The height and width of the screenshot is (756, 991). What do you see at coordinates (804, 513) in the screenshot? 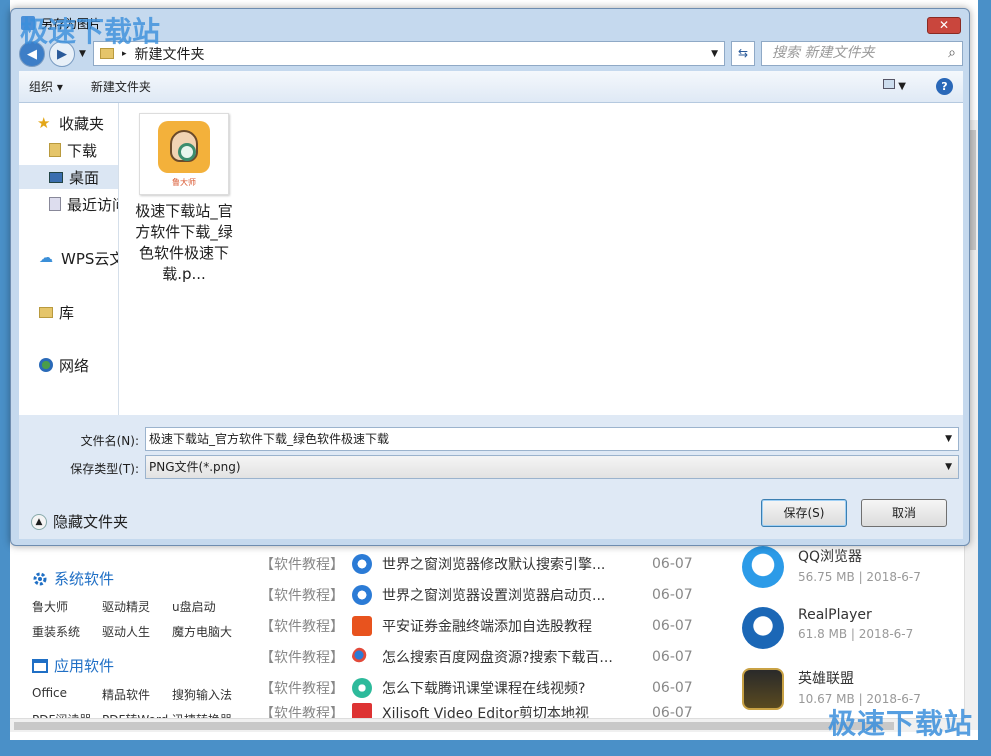
I see `save-button: 保存(S)` at bounding box center [804, 513].